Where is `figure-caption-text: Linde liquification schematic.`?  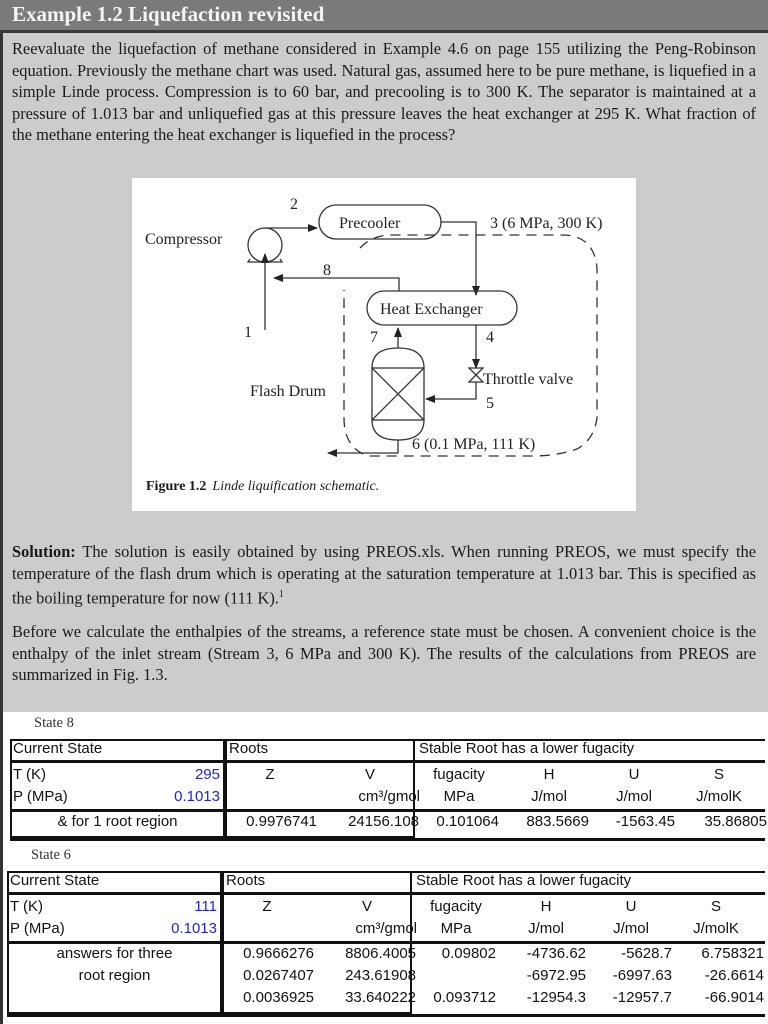
figure-caption-text: Linde liquification schematic. is located at coordinates (296, 486).